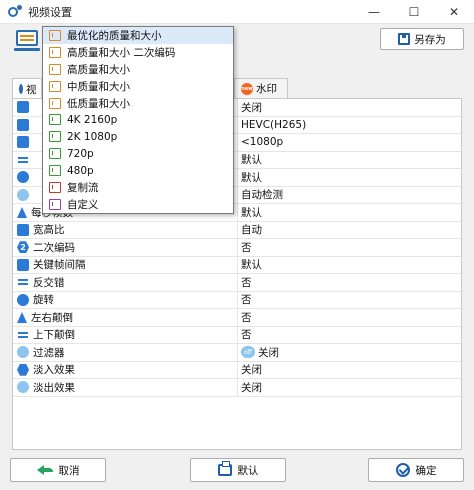 The width and height of the screenshot is (474, 490). I want to click on rotate-icon, so click(23, 299).